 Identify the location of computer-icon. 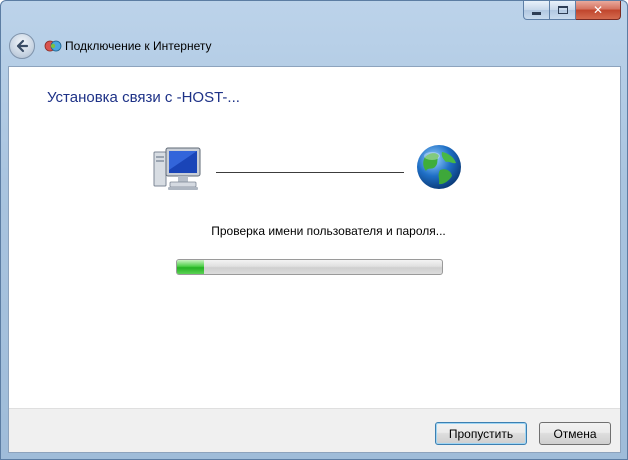
(177, 169).